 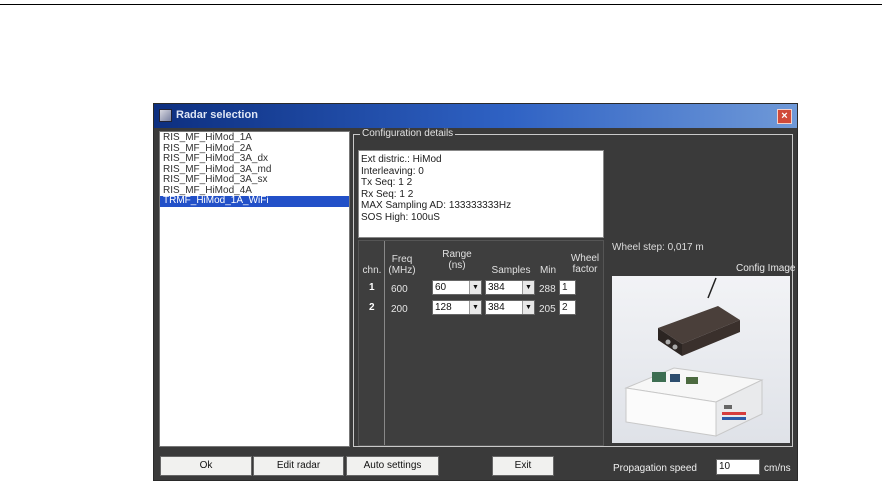 I want to click on column-divider, so click(x=384, y=343).